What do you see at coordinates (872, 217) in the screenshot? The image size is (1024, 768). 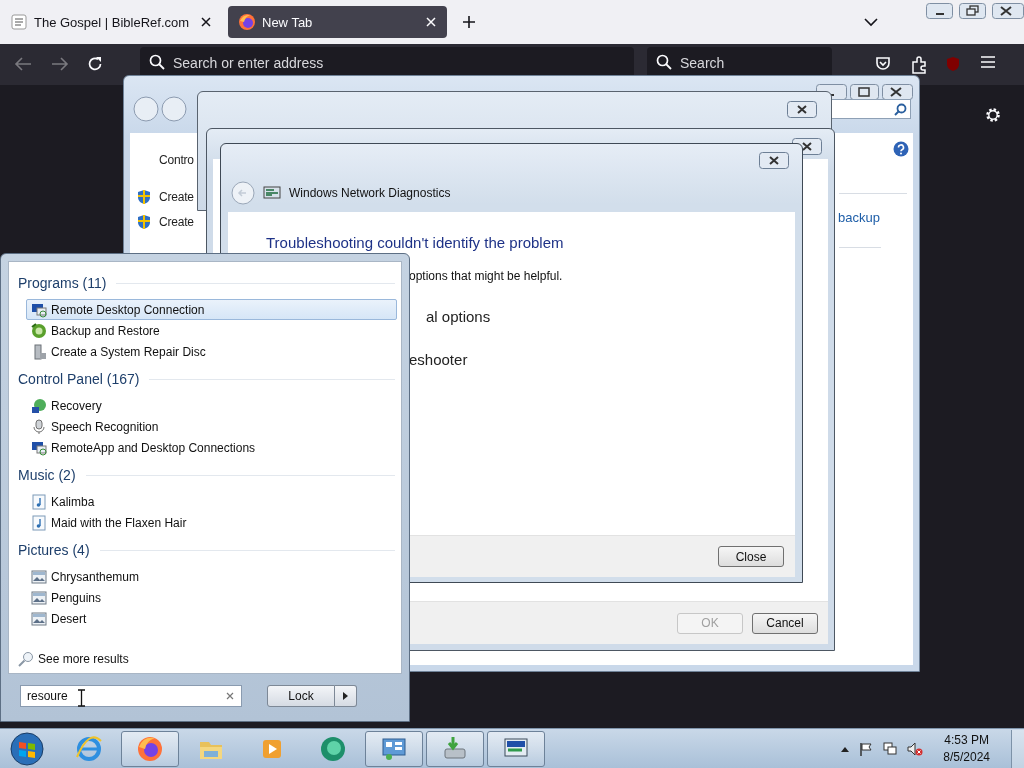 I see `backup-link: backup` at bounding box center [872, 217].